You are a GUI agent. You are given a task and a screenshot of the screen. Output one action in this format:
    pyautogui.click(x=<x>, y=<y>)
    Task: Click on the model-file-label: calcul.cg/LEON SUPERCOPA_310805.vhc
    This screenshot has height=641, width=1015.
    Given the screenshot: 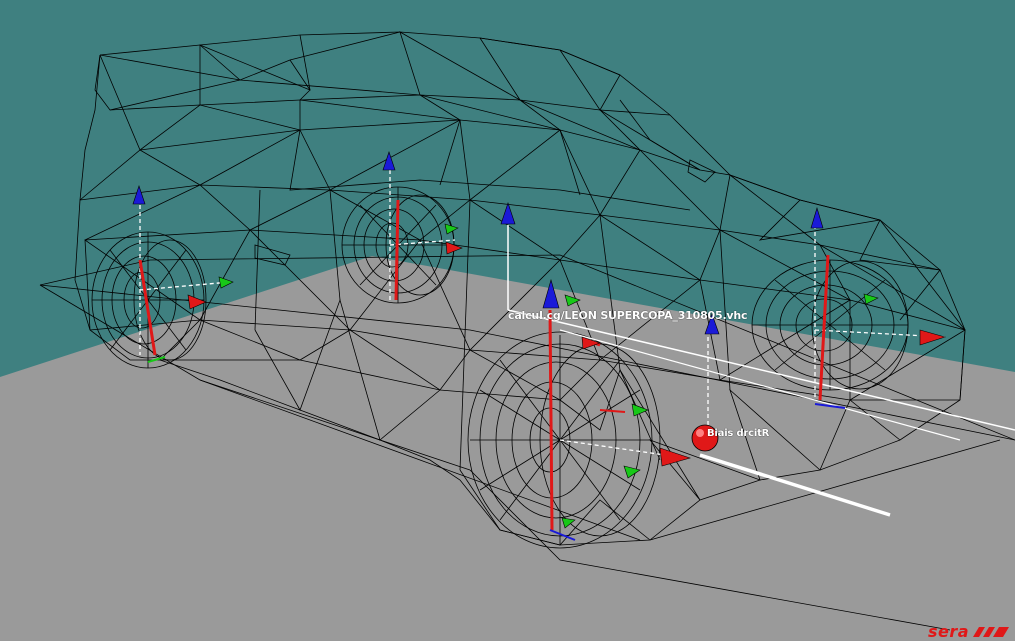 What is the action you would take?
    pyautogui.click(x=628, y=315)
    